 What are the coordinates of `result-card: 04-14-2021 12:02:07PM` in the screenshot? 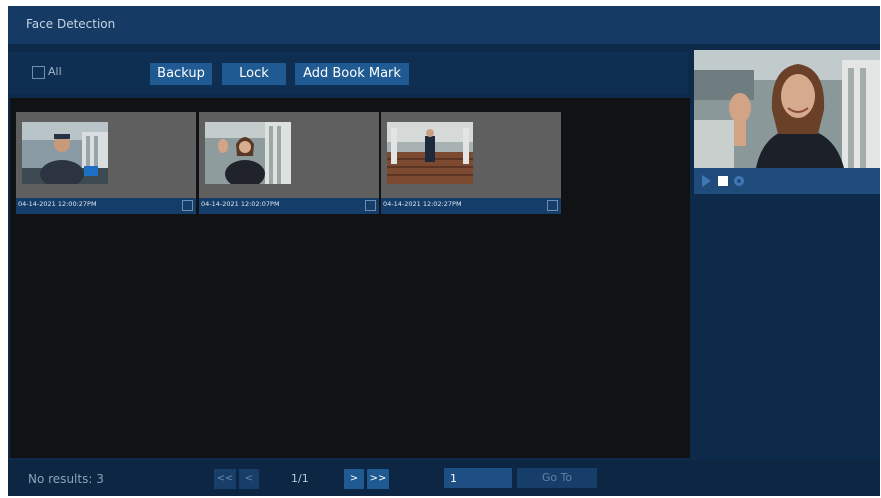 It's located at (289, 163).